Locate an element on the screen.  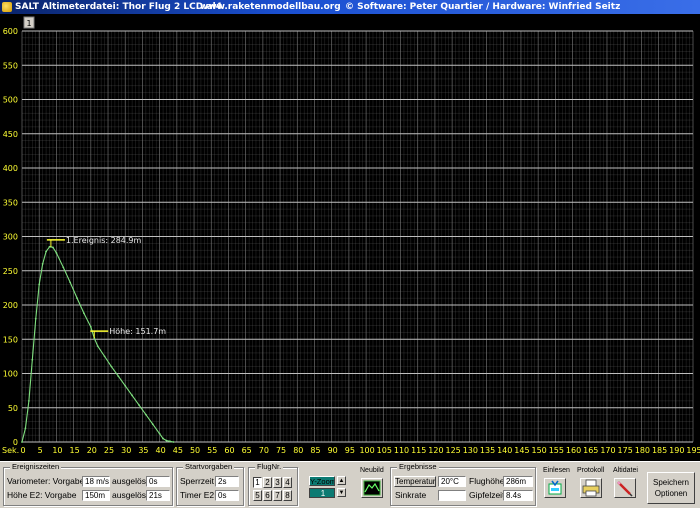
hoehe-e2-label: Höhe E2: Vorgabe is located at coordinates (42, 495).